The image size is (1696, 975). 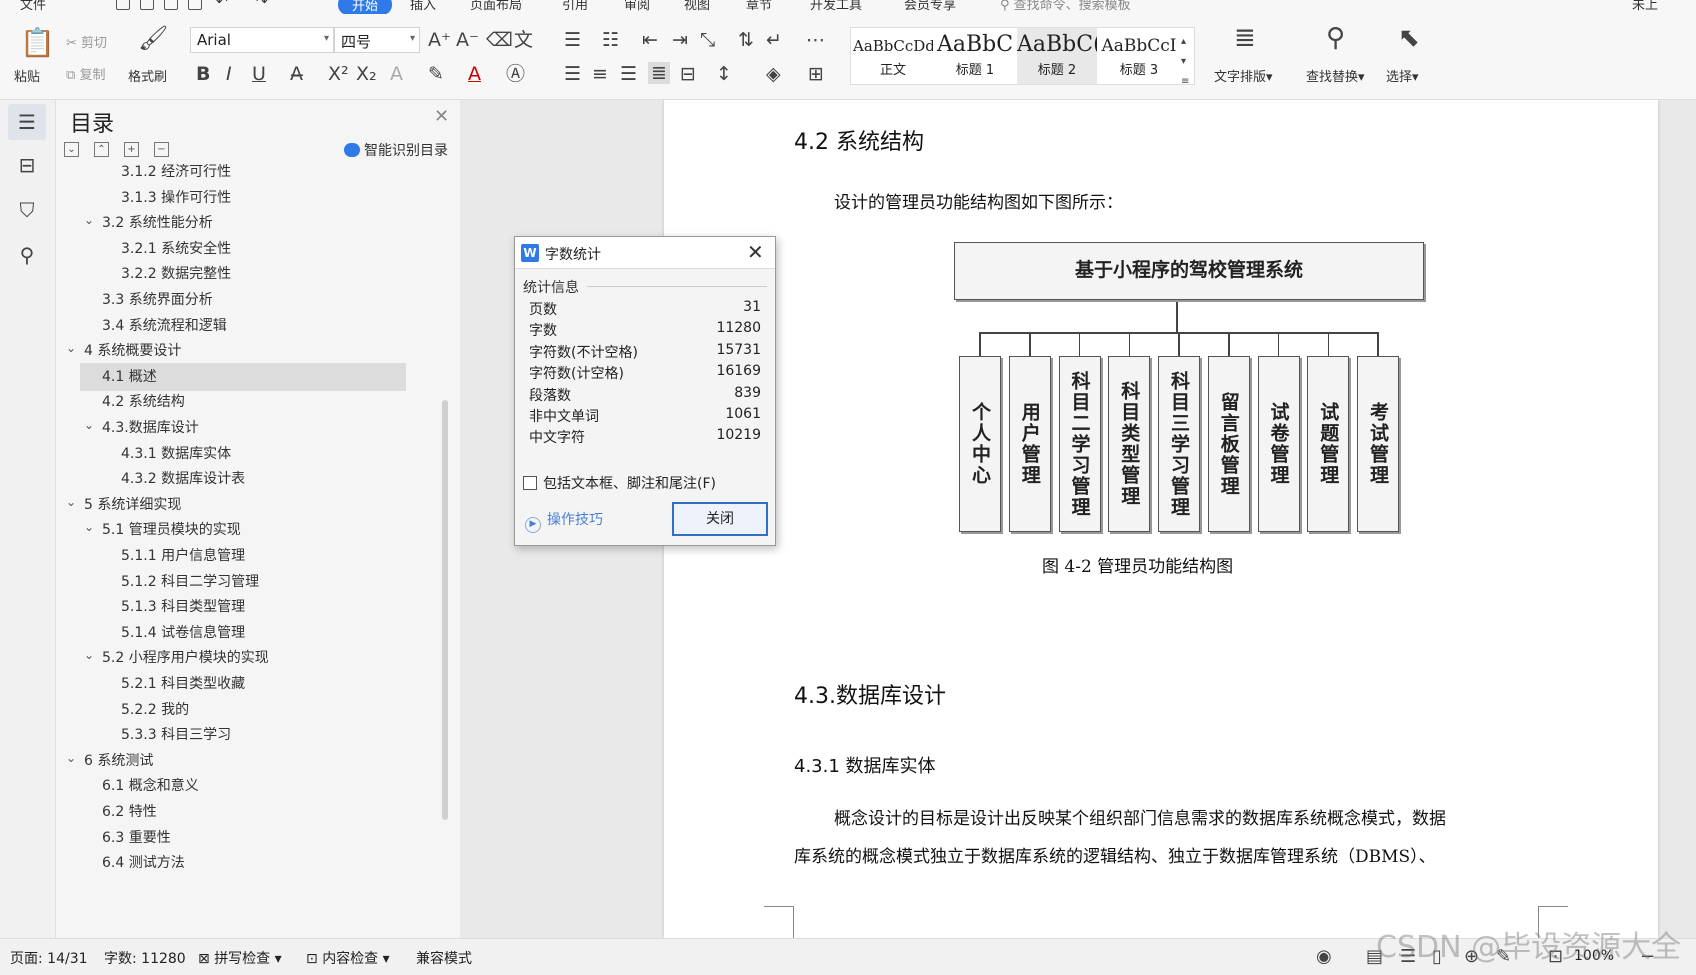 I want to click on copy-button: ⧉ 复制, so click(x=85, y=73).